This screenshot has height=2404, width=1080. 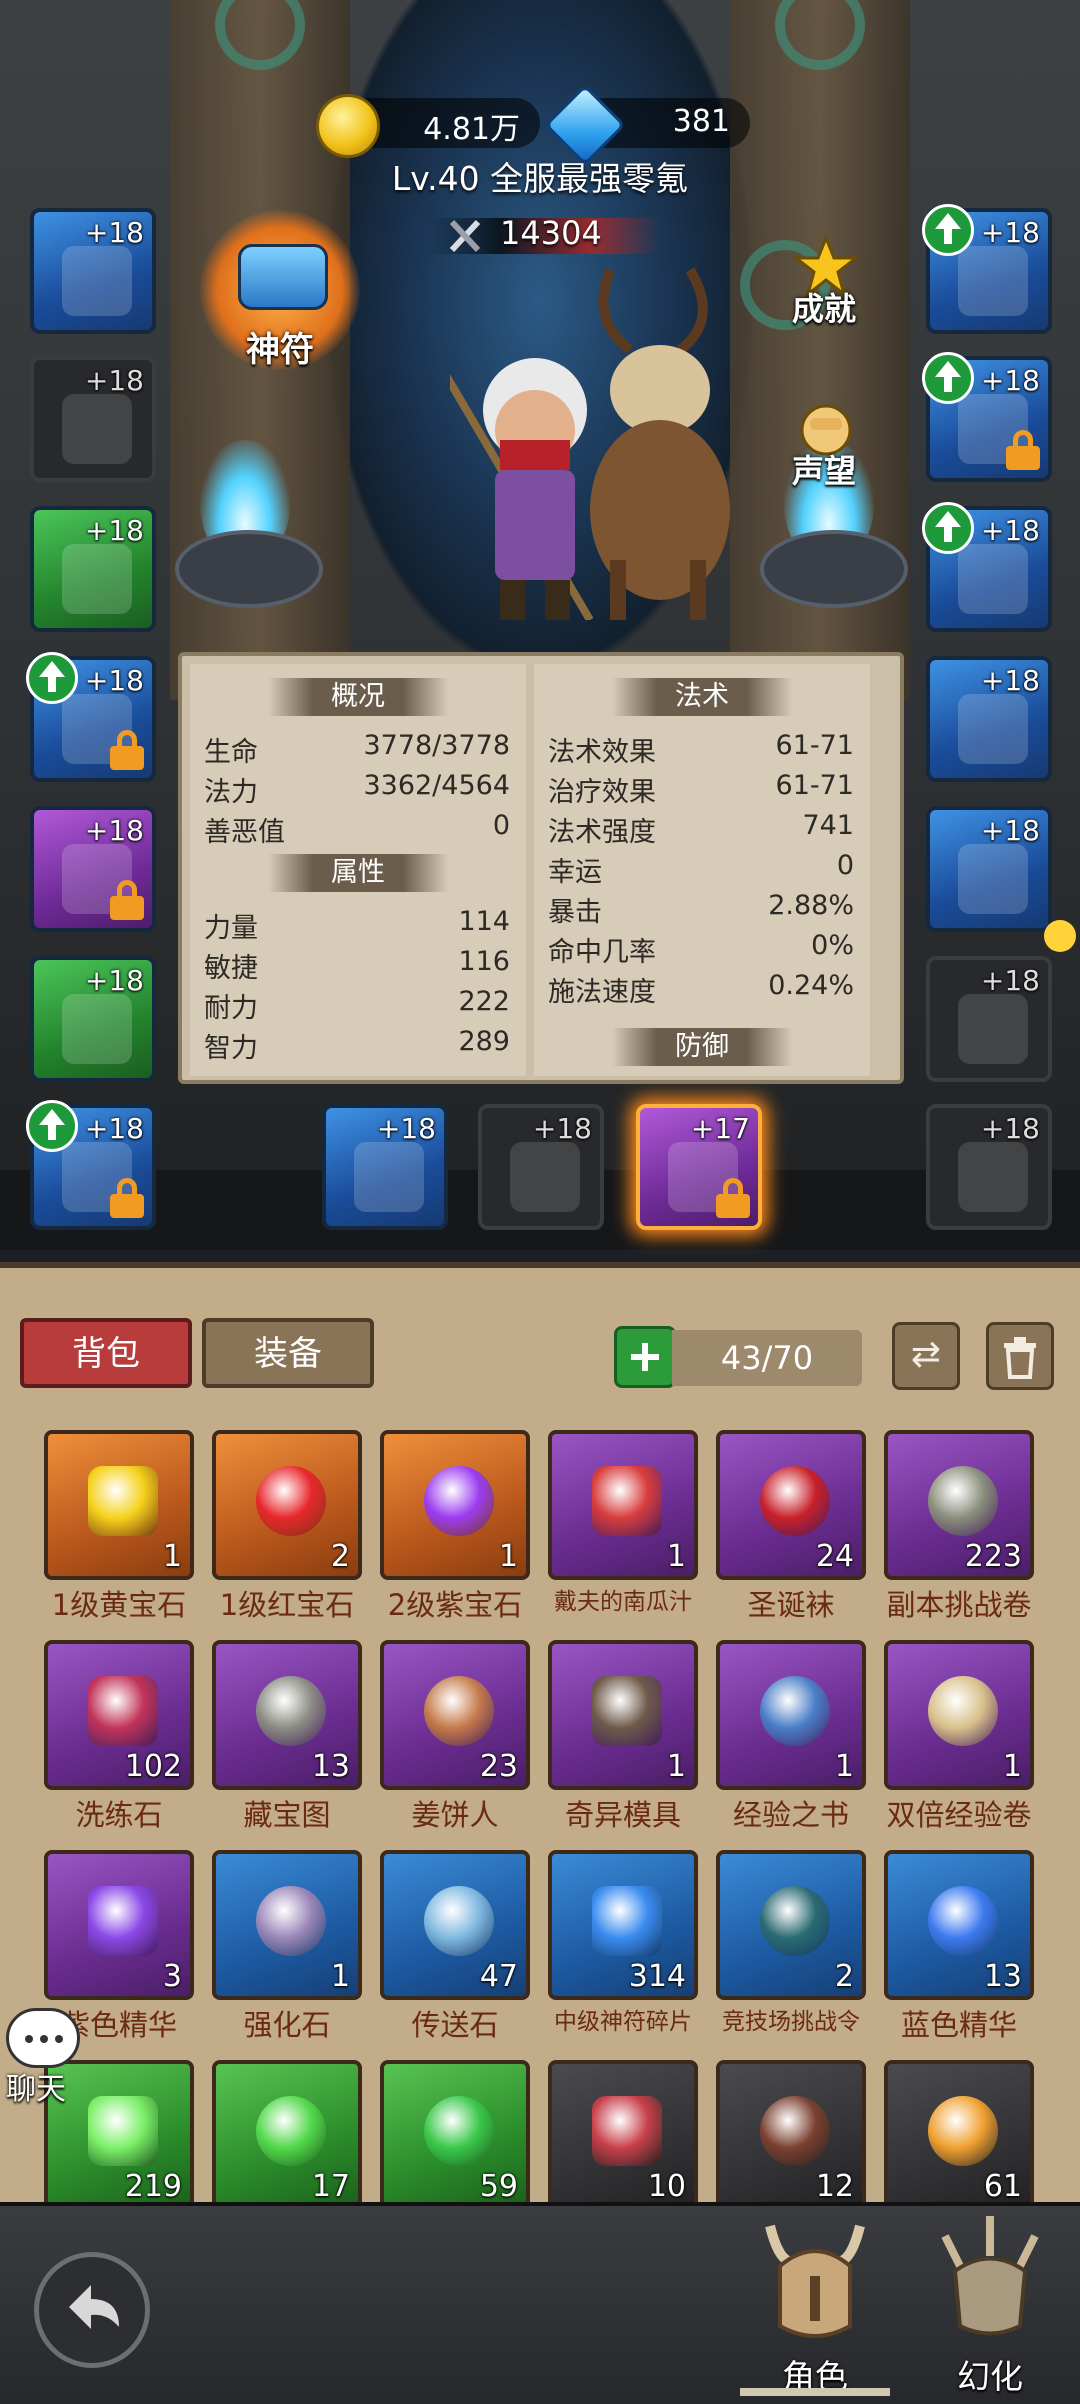 I want to click on purple-gem-icon, so click(x=459, y=1501).